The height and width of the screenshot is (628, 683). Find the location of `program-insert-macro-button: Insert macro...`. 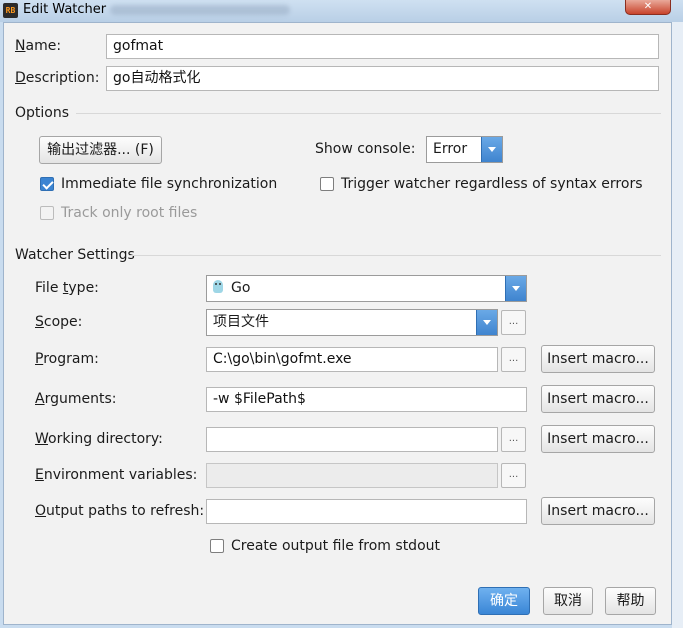

program-insert-macro-button: Insert macro... is located at coordinates (598, 359).